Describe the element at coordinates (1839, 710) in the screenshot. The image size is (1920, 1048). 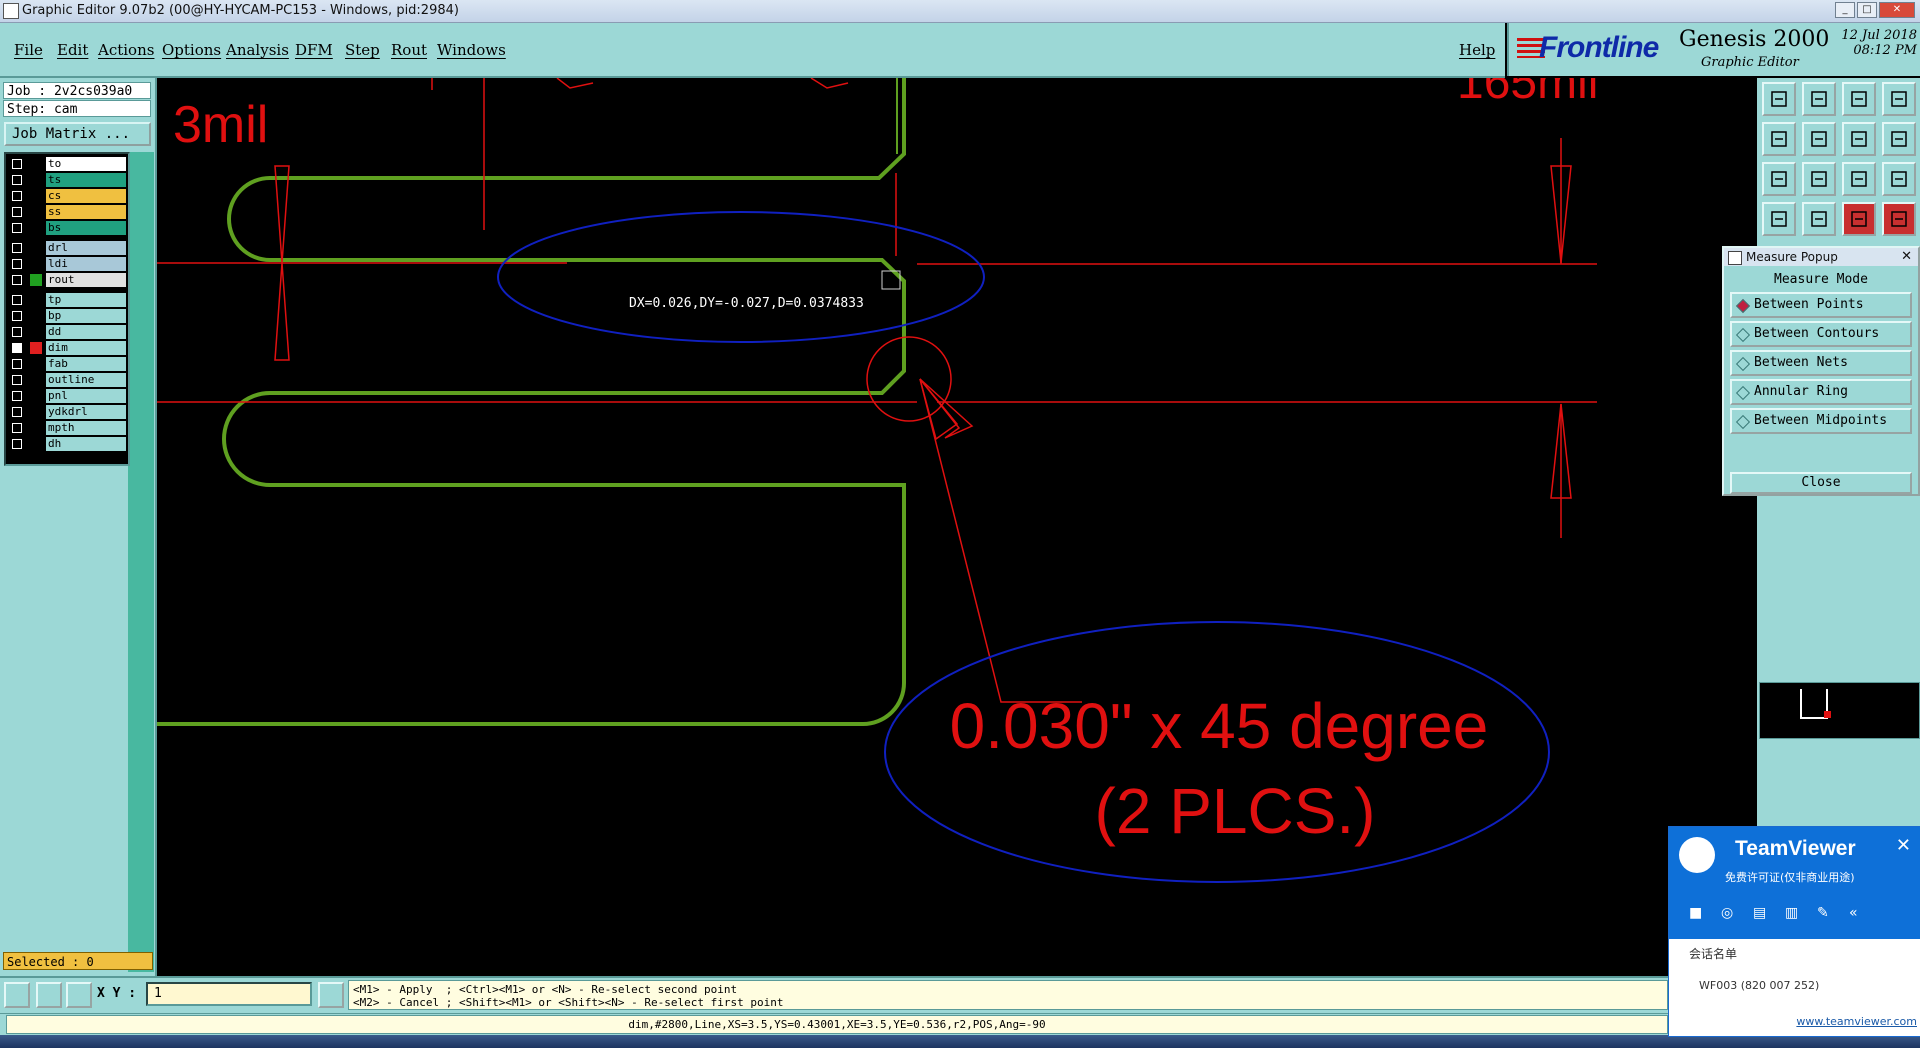
I see `overview-thumbnail` at that location.